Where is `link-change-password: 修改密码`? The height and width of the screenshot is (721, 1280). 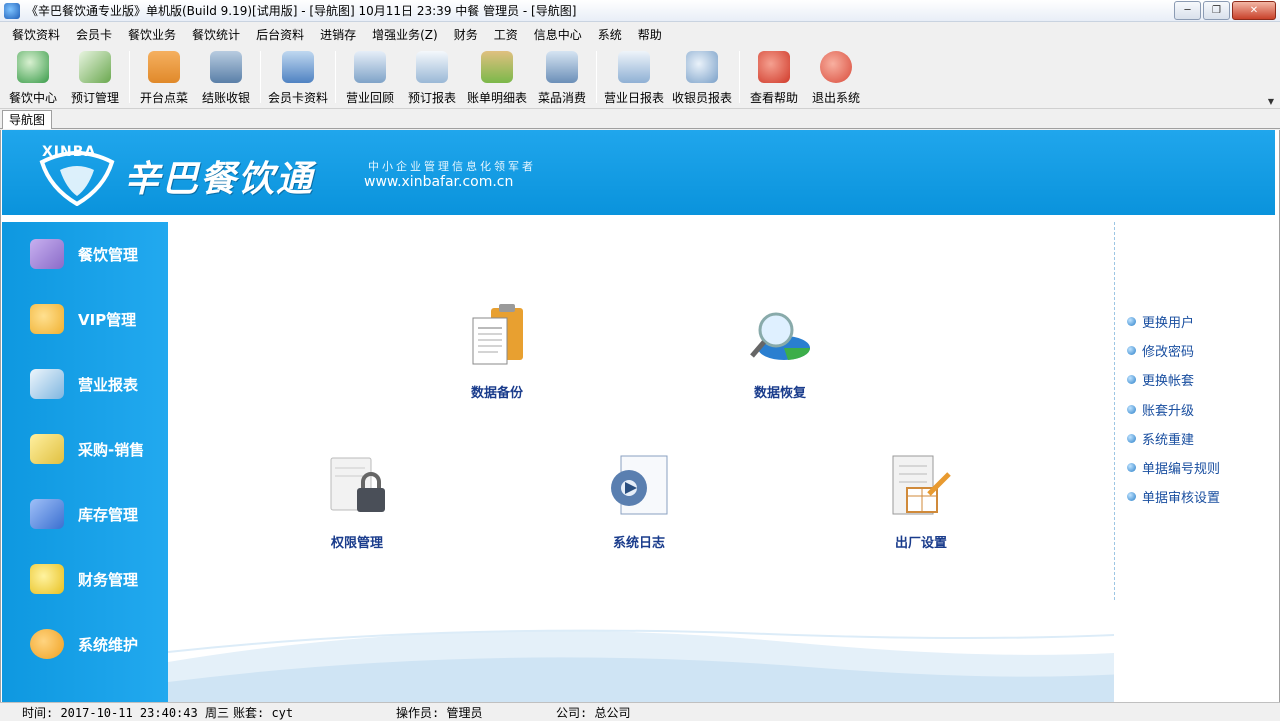
link-change-password: 修改密码 is located at coordinates (1160, 350).